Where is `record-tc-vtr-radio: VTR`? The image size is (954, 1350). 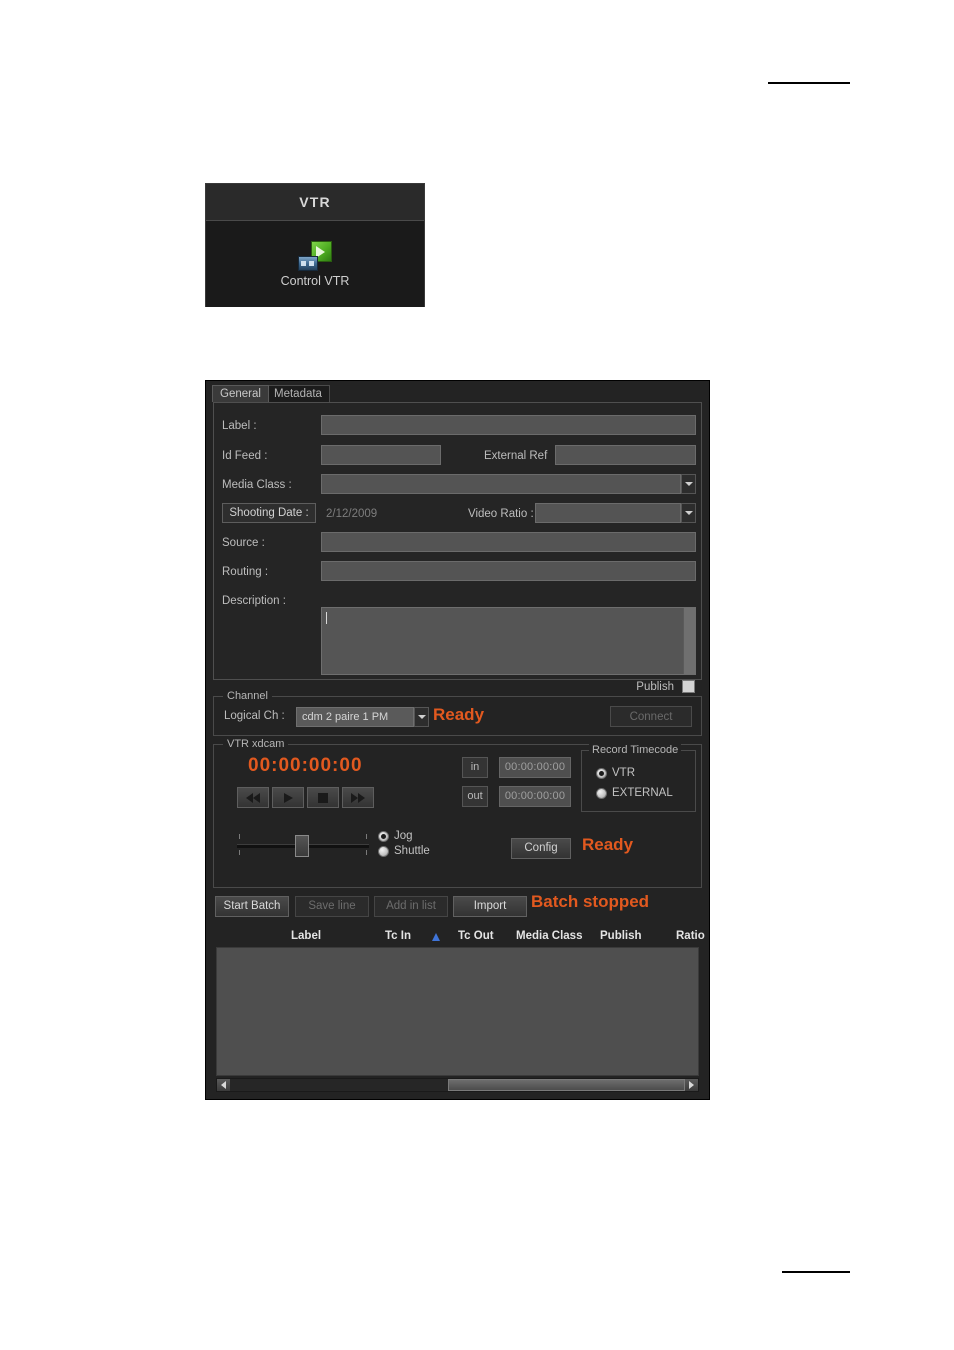
record-tc-vtr-radio: VTR is located at coordinates (615, 773).